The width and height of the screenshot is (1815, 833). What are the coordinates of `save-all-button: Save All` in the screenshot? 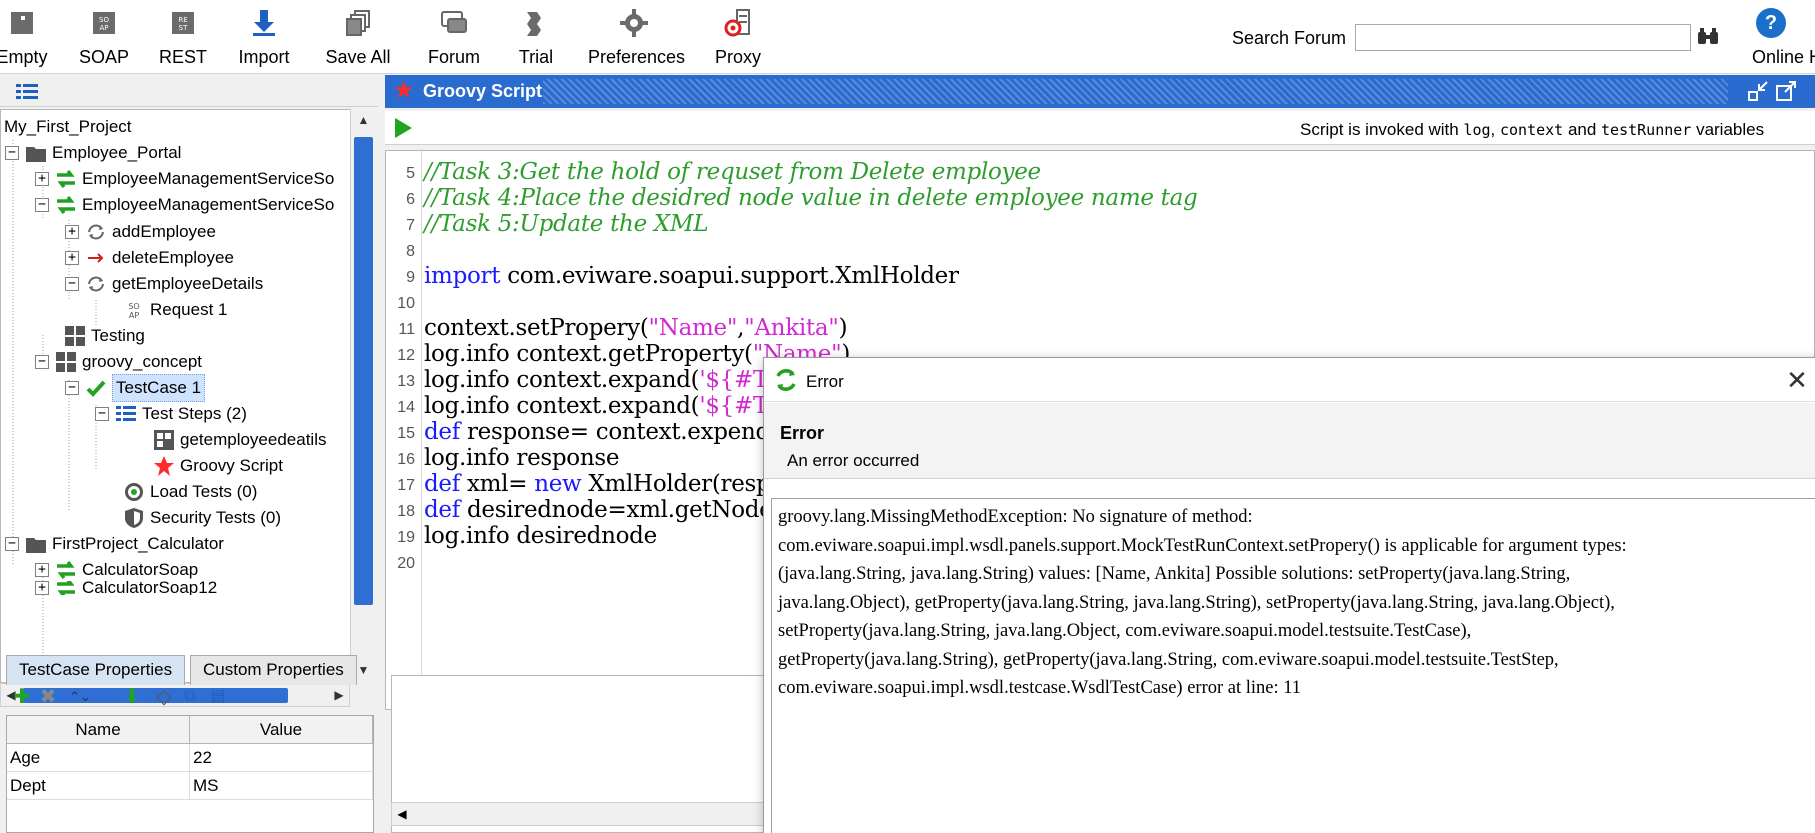 It's located at (358, 38).